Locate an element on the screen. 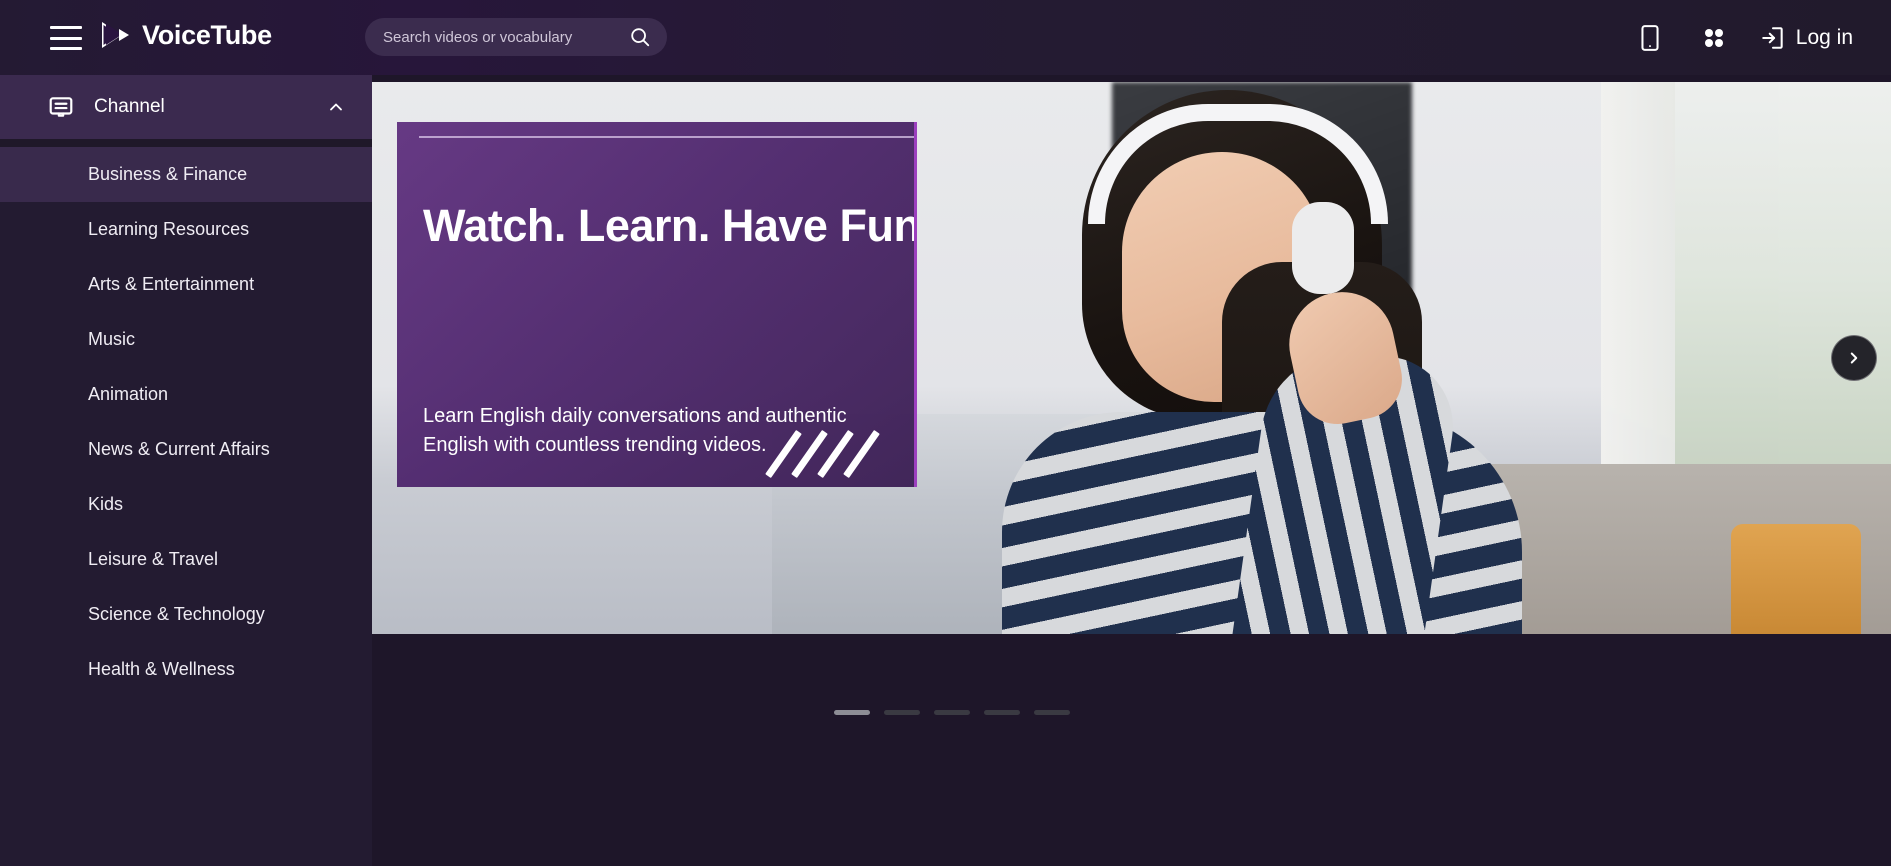  sidebar-item-label: Business & Finance is located at coordinates (168, 174).